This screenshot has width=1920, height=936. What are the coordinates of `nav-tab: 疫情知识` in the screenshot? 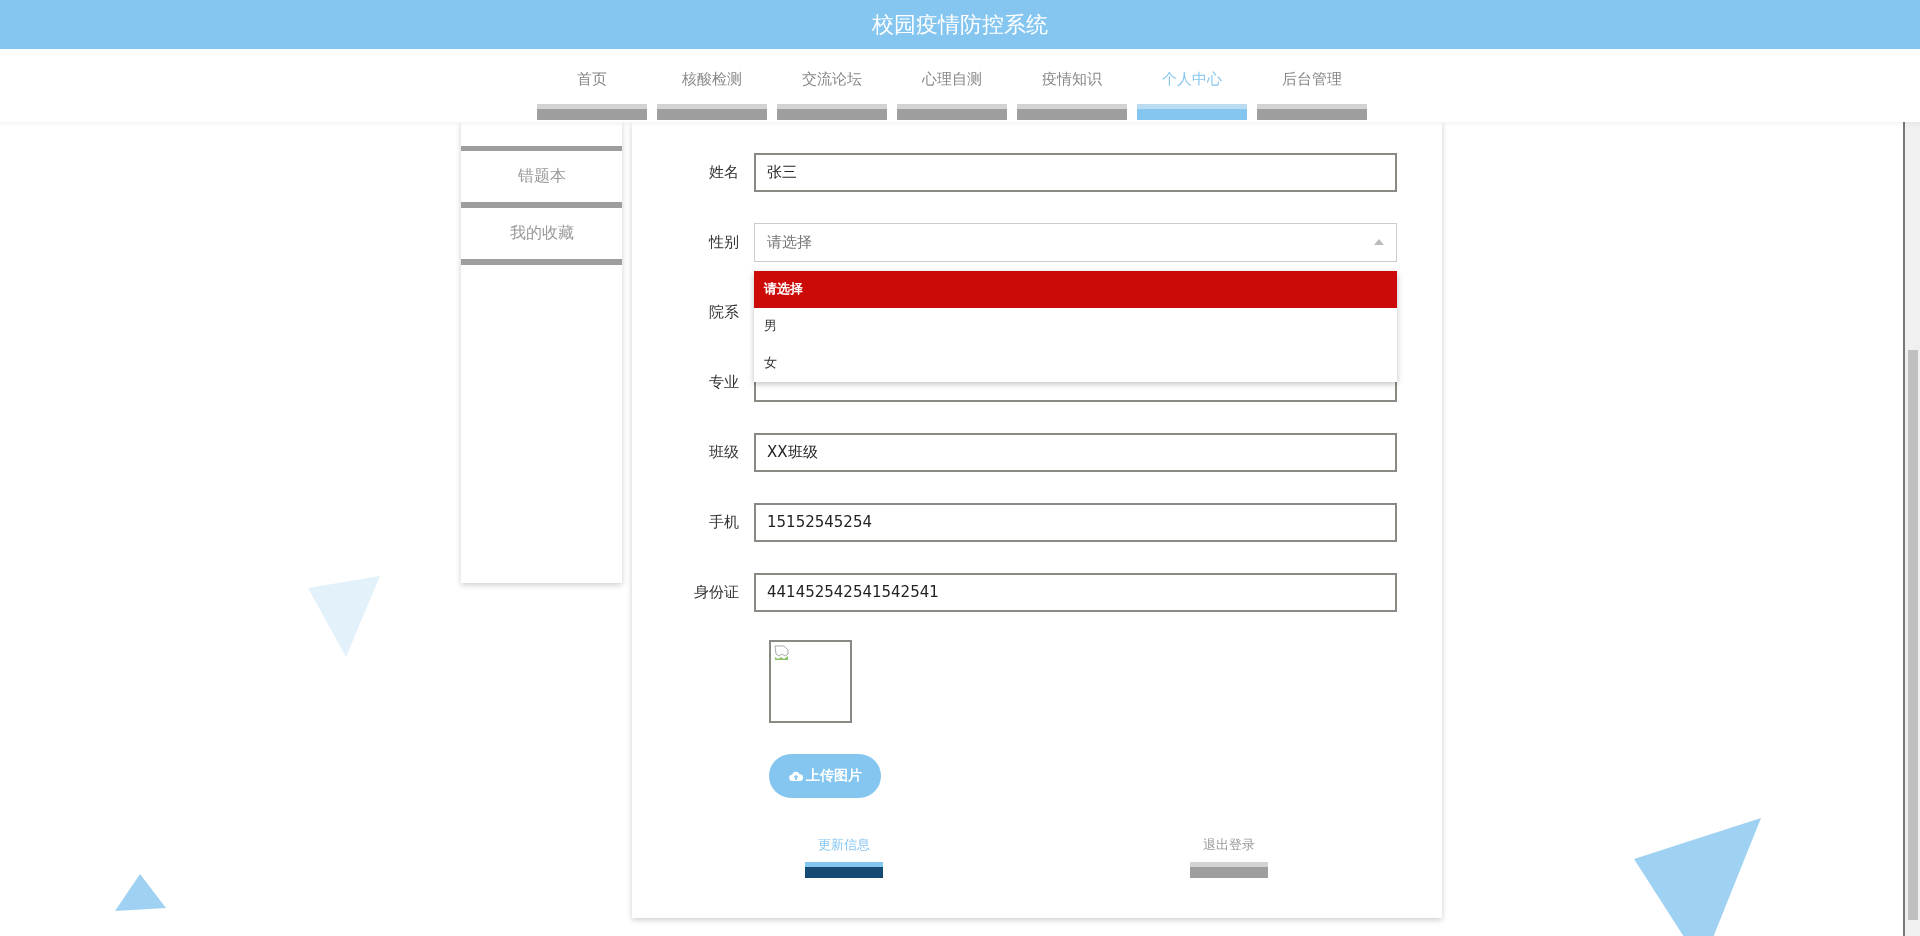 It's located at (1071, 95).